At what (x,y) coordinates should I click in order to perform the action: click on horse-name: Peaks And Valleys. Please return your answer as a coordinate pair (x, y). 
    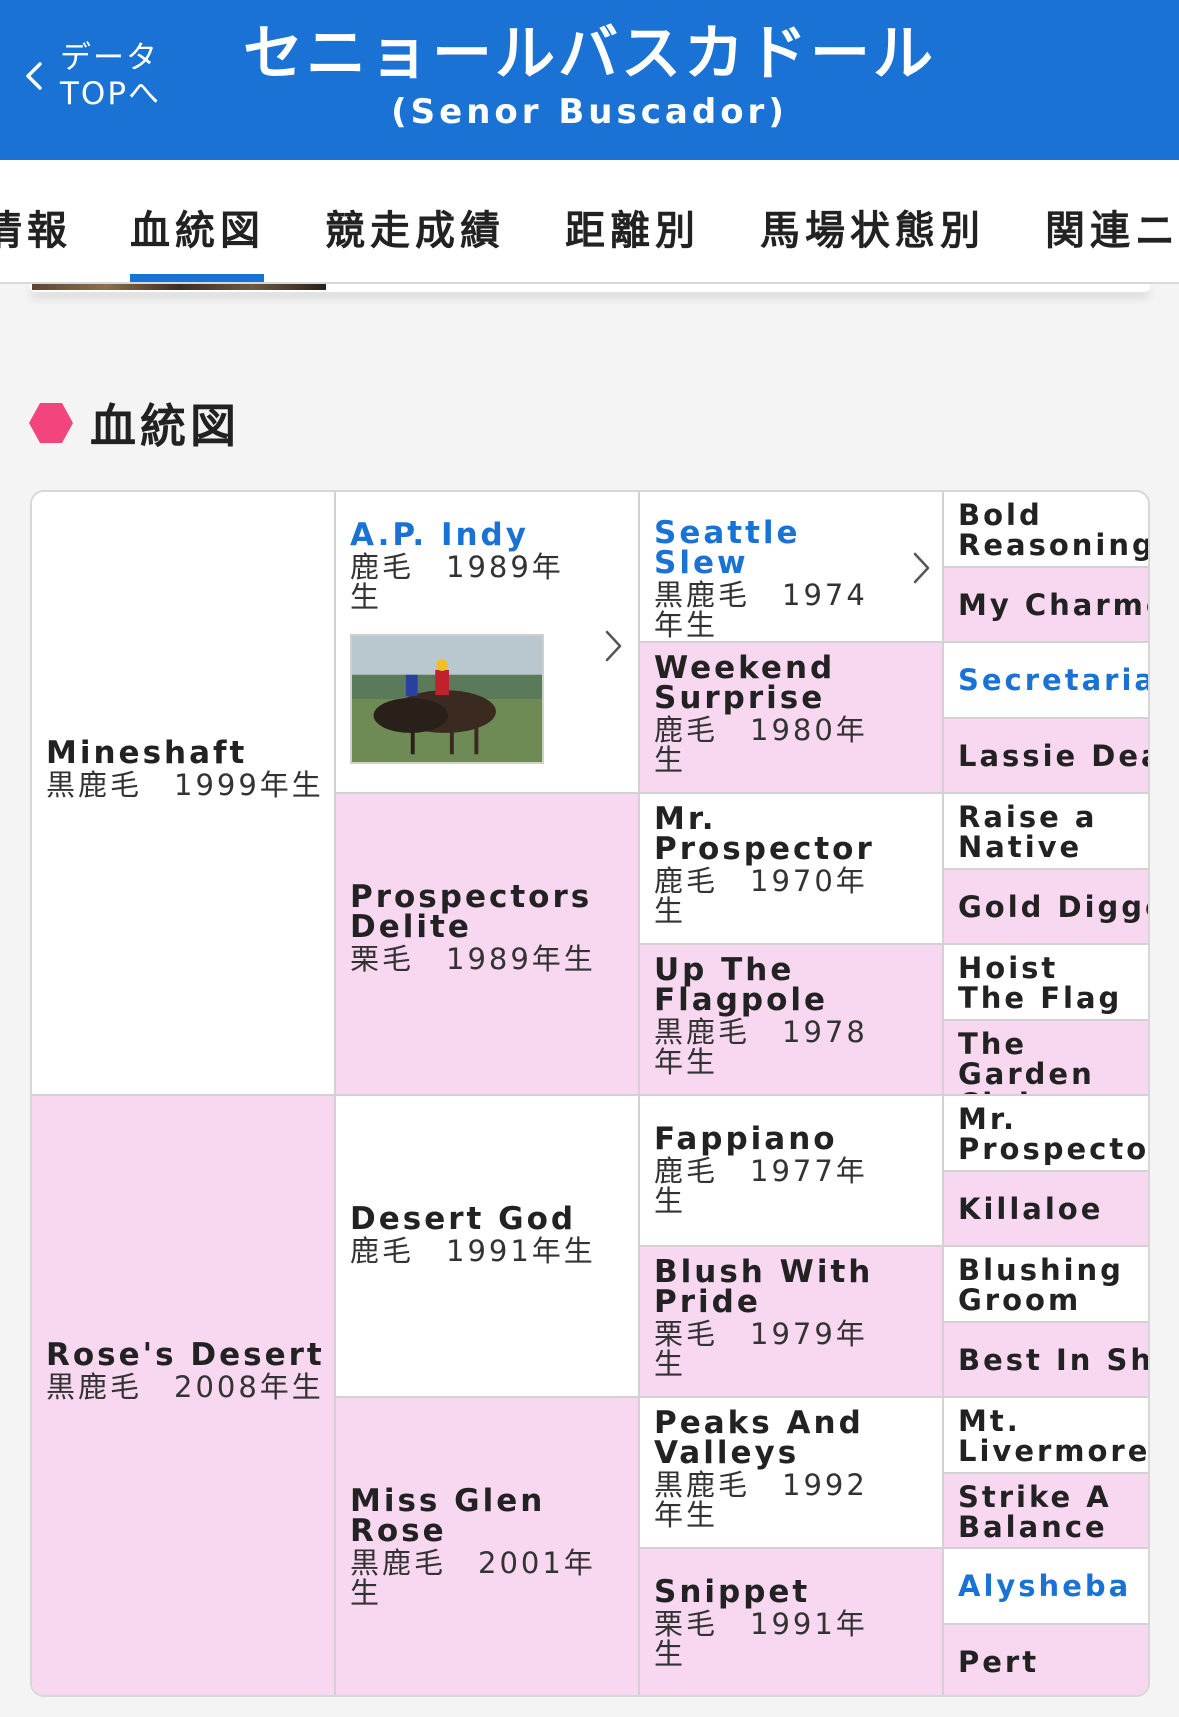
    Looking at the image, I should click on (759, 1438).